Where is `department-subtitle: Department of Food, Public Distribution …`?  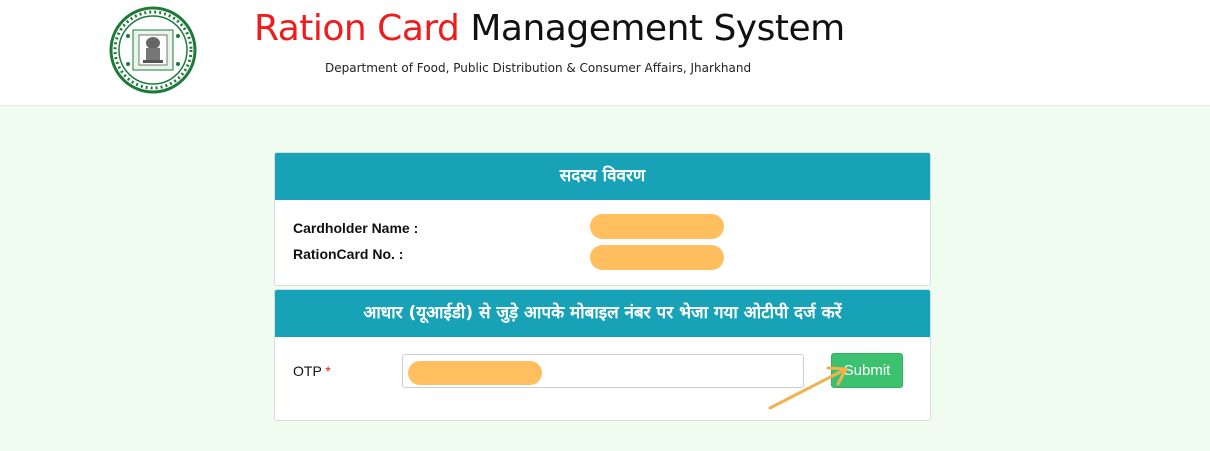 department-subtitle: Department of Food, Public Distribution … is located at coordinates (538, 68).